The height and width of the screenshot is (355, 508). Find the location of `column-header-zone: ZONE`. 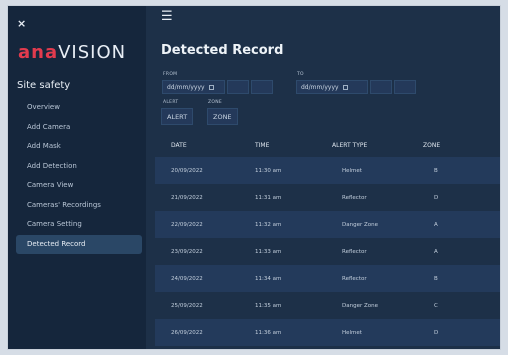

column-header-zone: ZONE is located at coordinates (458, 145).